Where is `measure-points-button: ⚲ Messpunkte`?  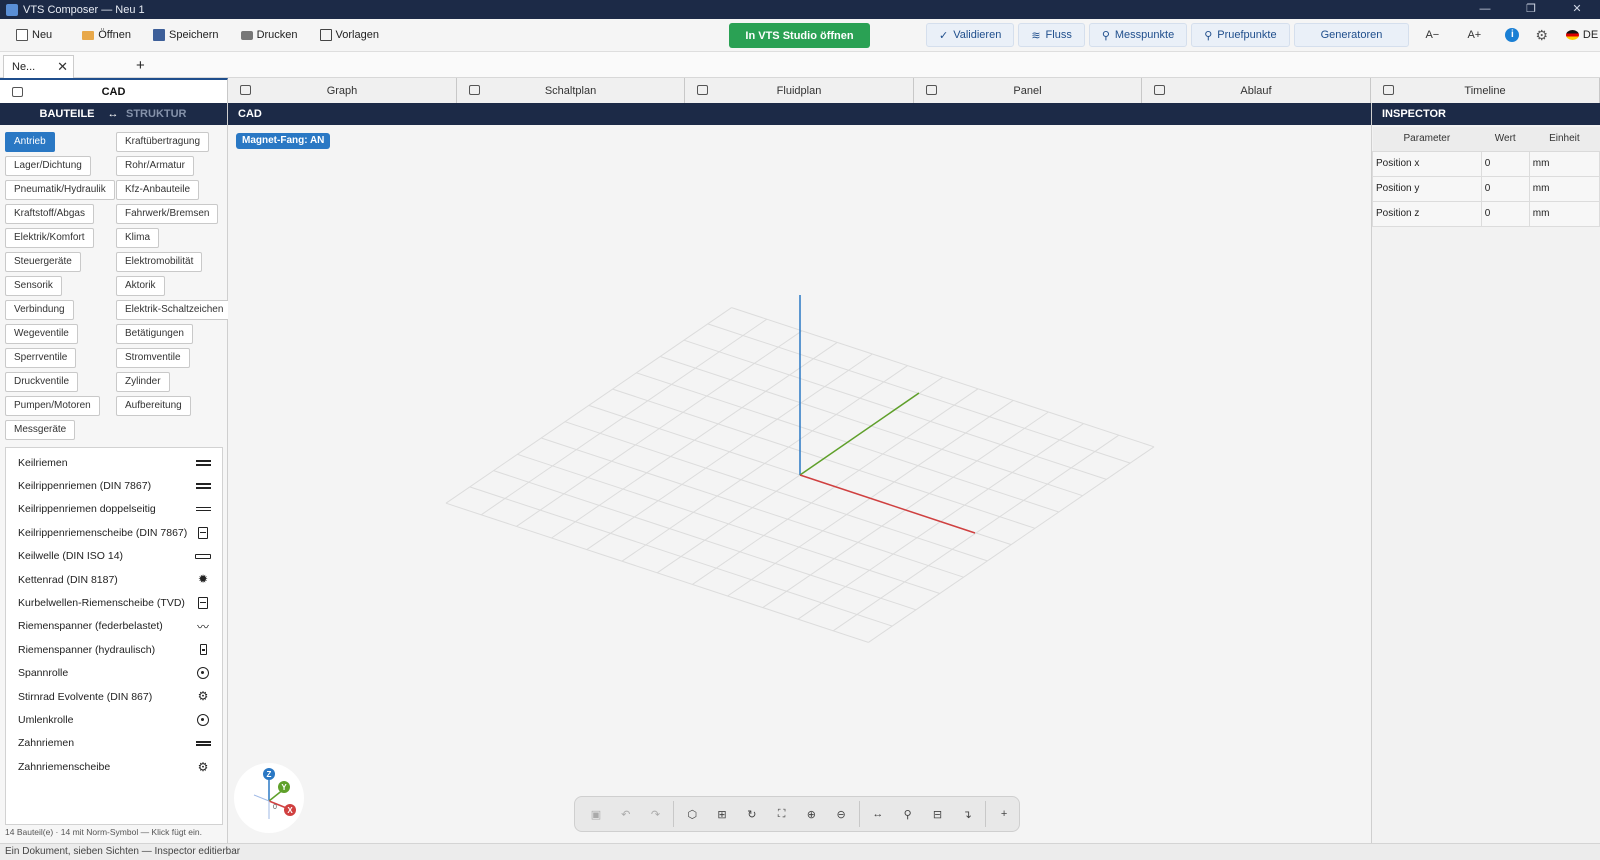 measure-points-button: ⚲ Messpunkte is located at coordinates (1138, 35).